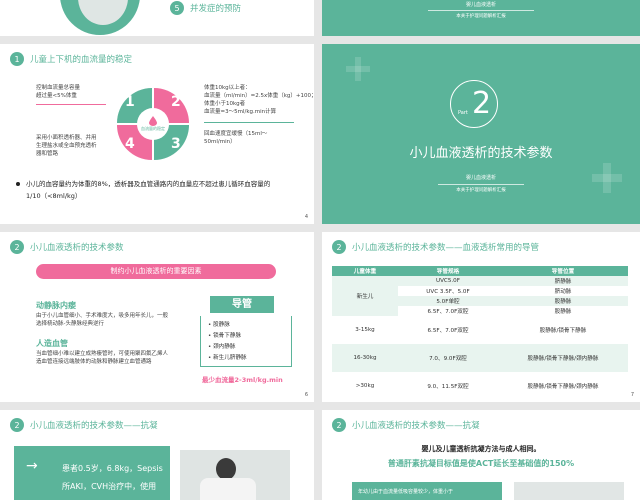  What do you see at coordinates (225, 336) in the screenshot?
I see `list-item: • 锁骨下静脉` at bounding box center [225, 336].